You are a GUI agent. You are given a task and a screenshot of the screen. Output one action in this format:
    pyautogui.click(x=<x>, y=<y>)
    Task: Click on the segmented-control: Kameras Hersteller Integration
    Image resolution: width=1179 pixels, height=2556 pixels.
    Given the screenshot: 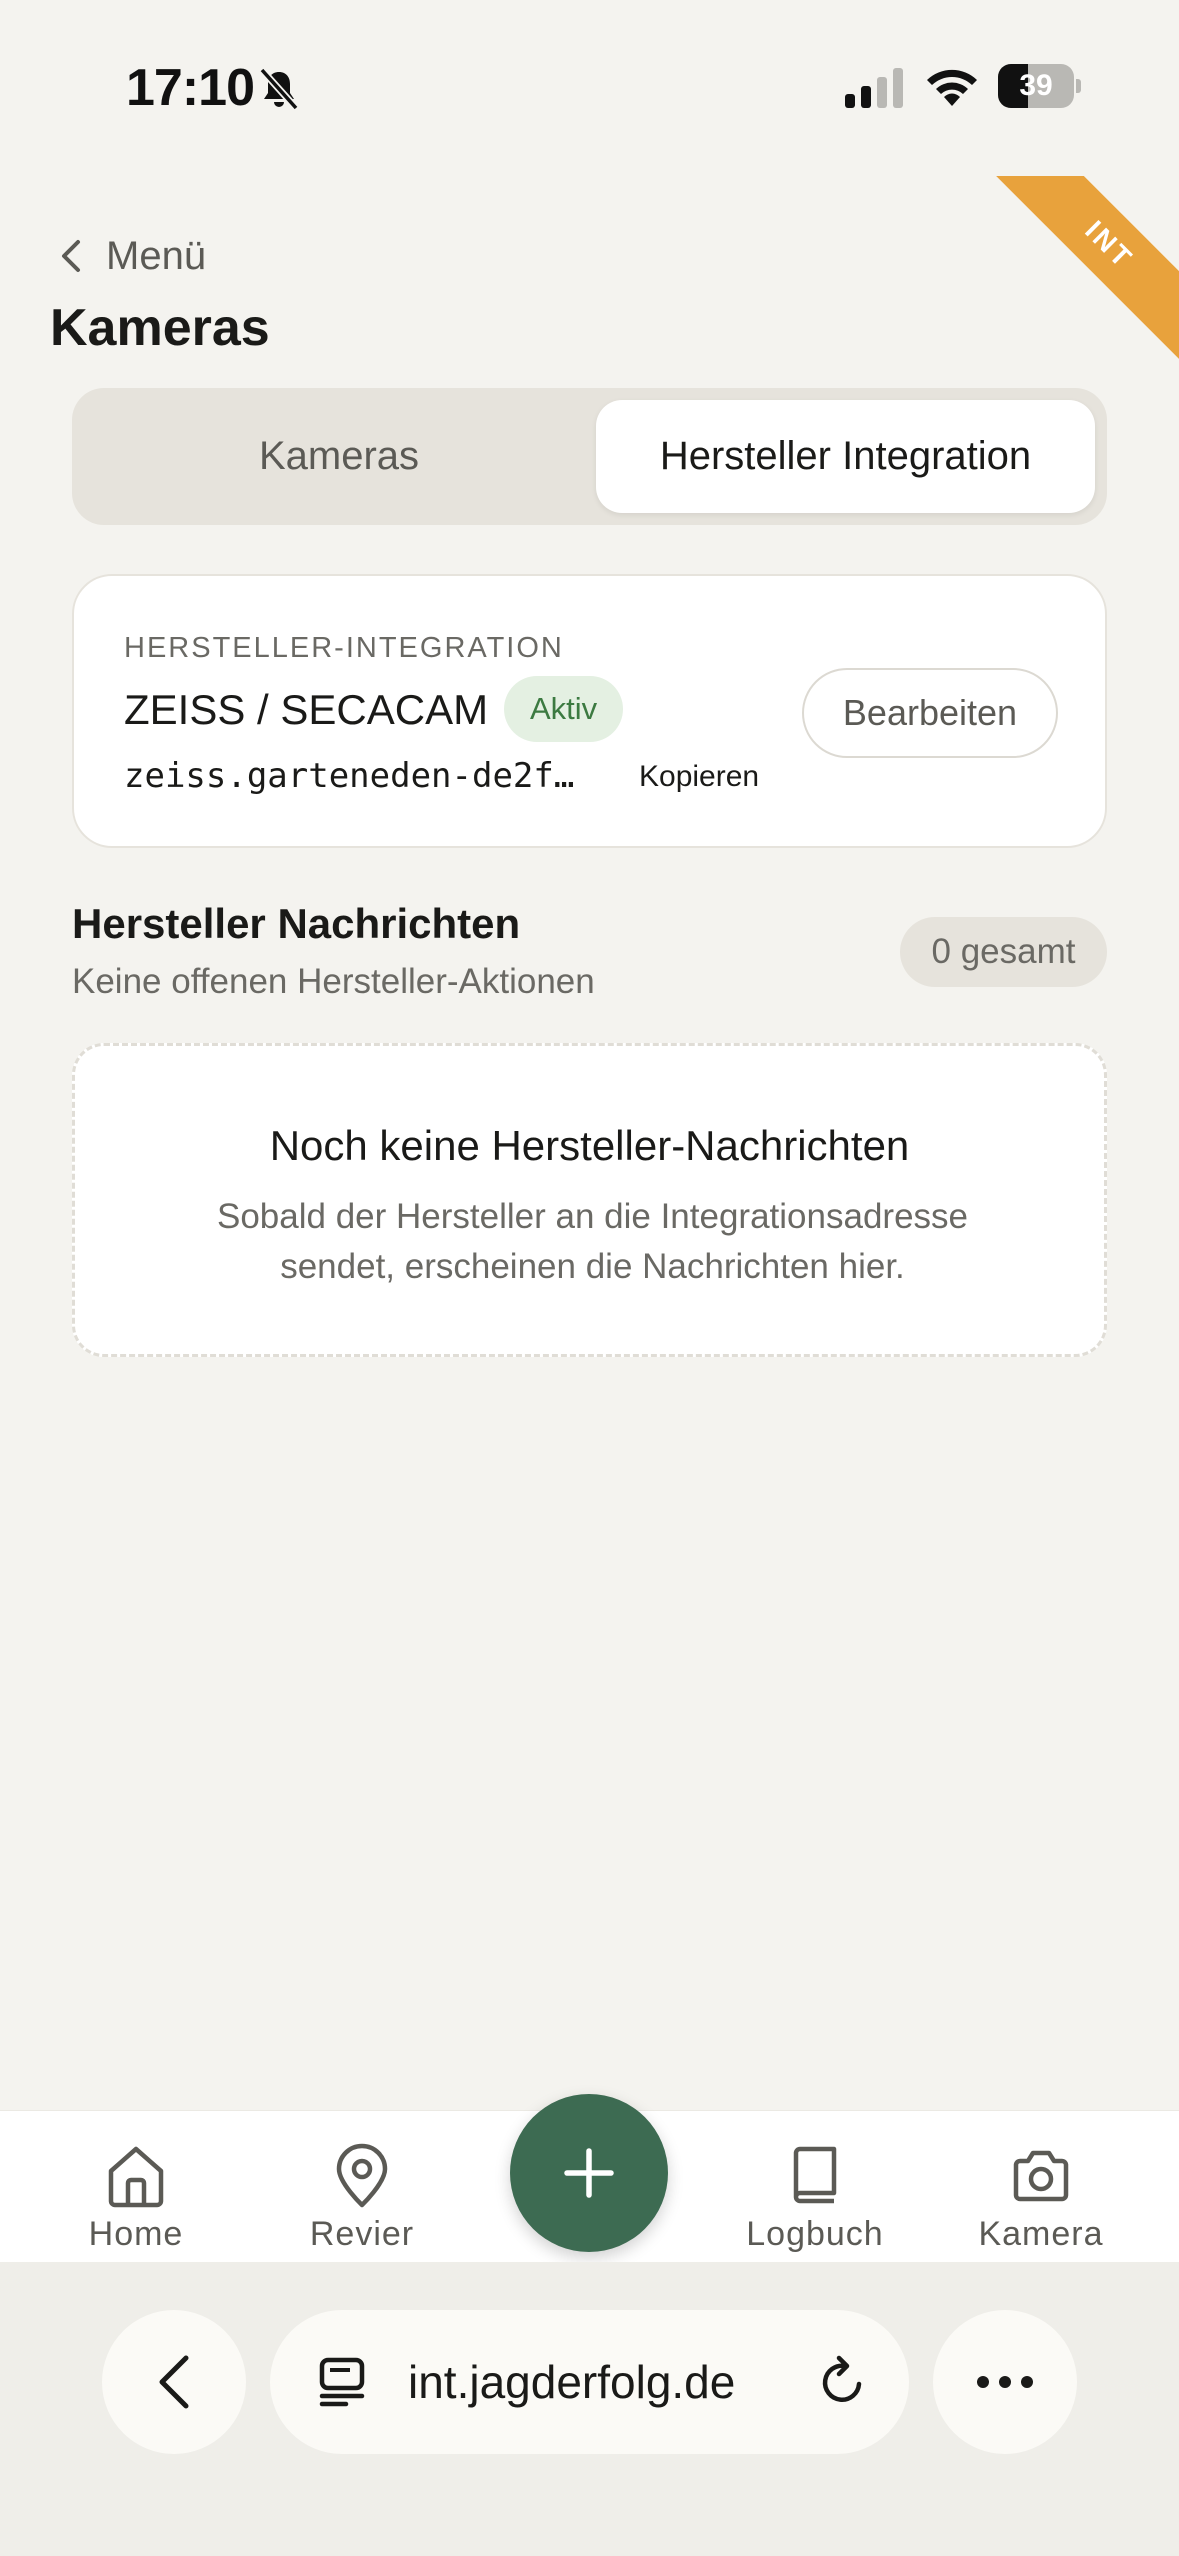 What is the action you would take?
    pyautogui.click(x=589, y=456)
    